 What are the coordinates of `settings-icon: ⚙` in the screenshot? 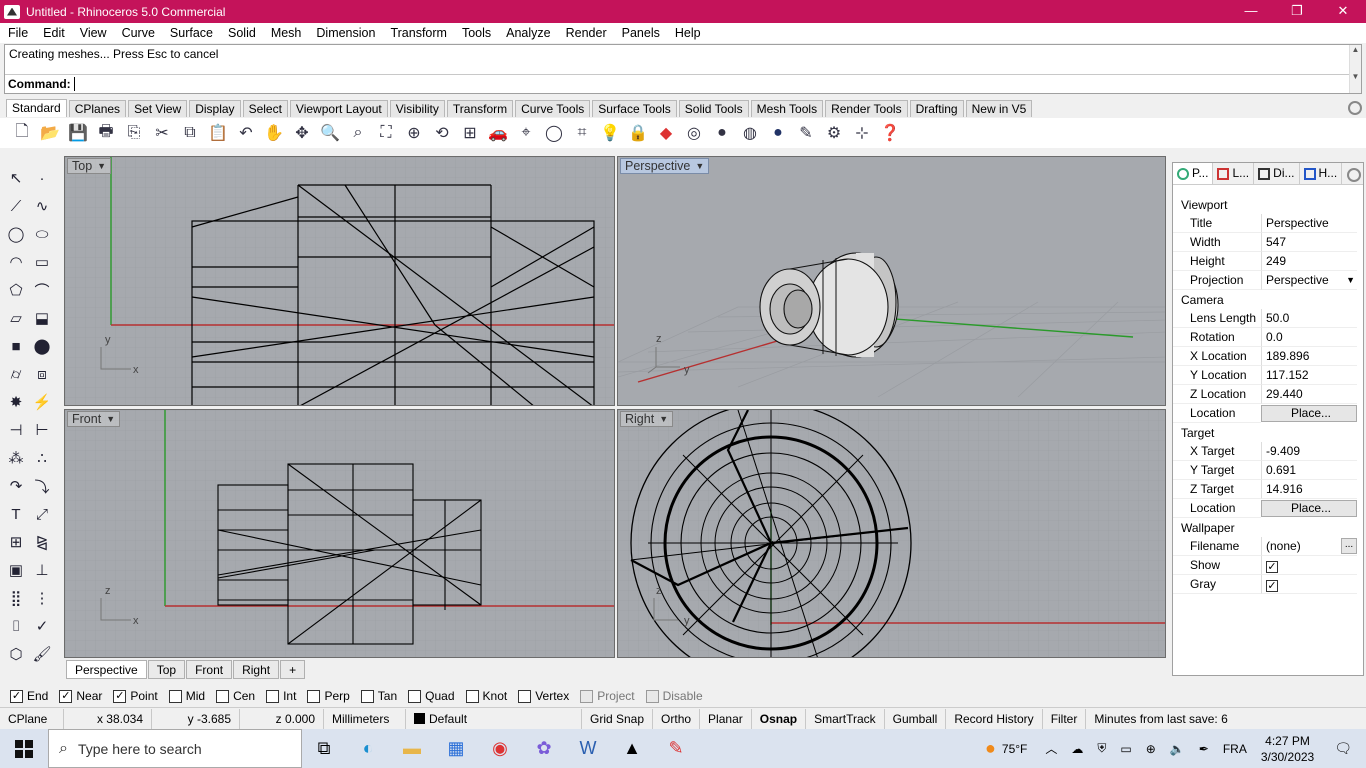 It's located at (834, 133).